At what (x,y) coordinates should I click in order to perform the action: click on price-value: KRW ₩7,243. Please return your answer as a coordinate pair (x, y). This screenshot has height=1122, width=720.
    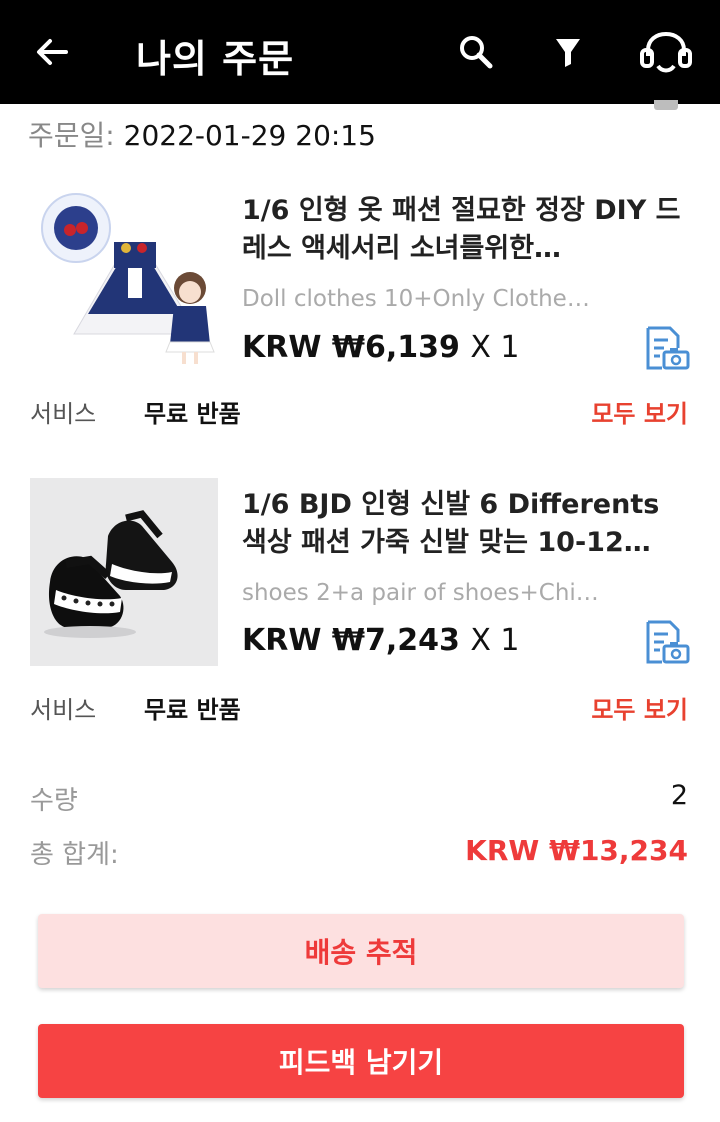
    Looking at the image, I should click on (351, 640).